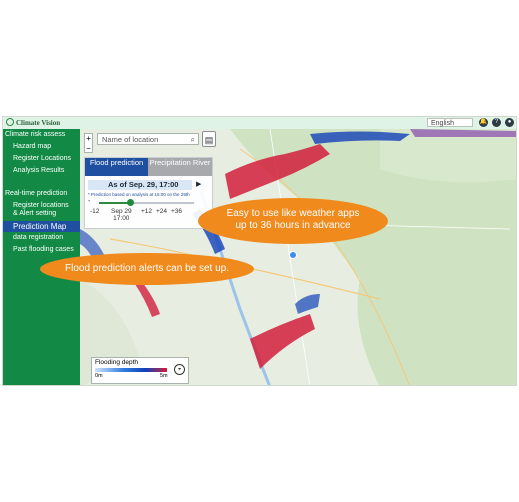  What do you see at coordinates (38, 123) in the screenshot?
I see `logo-text: Climate Vision` at bounding box center [38, 123].